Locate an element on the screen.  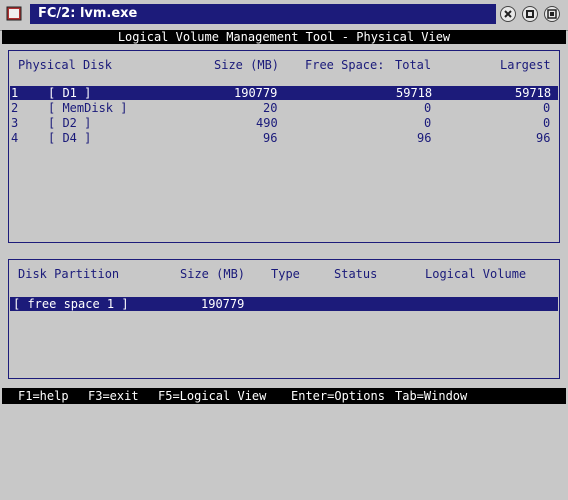
close-icon is located at coordinates (508, 14).